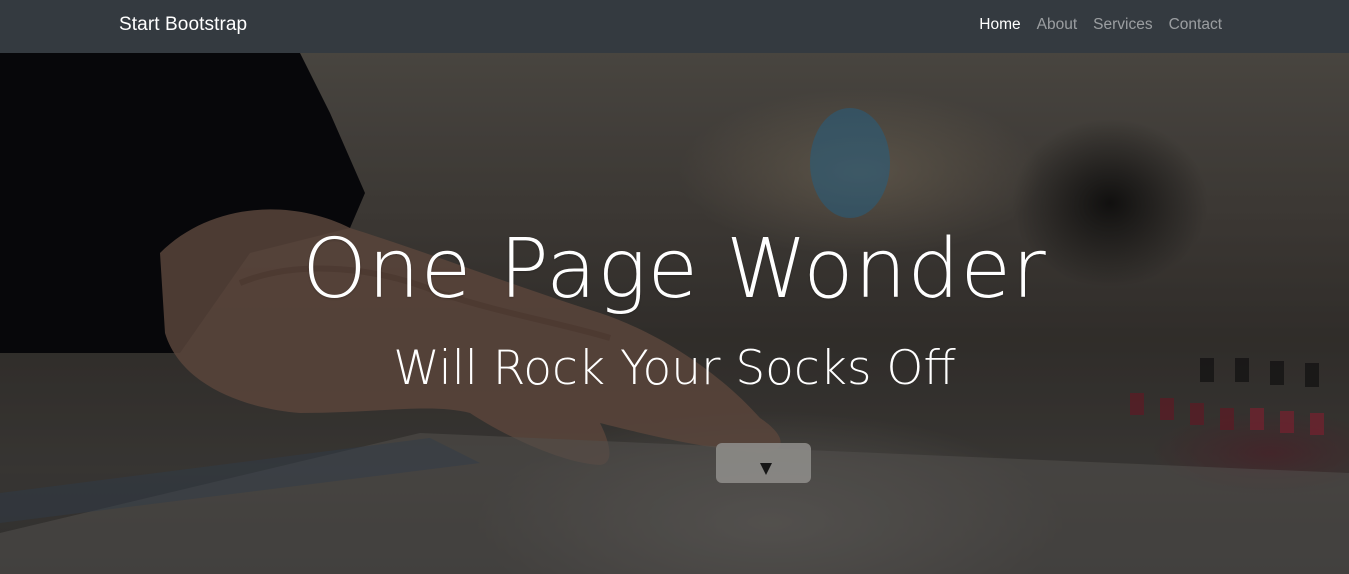 The height and width of the screenshot is (574, 1349). Describe the element at coordinates (1195, 25) in the screenshot. I see `nav-link-contact: Contact` at that location.